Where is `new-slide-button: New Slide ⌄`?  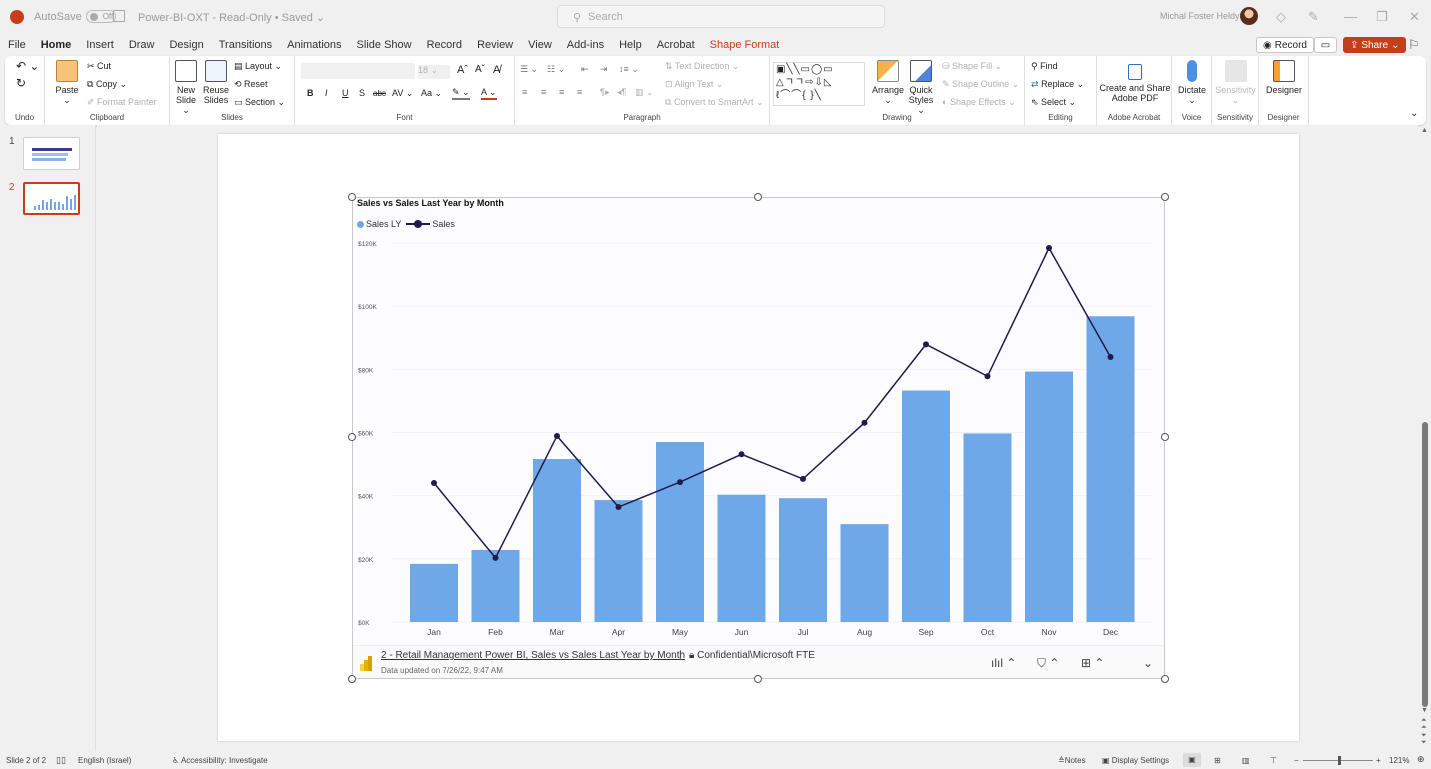 new-slide-button: New Slide ⌄ is located at coordinates (186, 87).